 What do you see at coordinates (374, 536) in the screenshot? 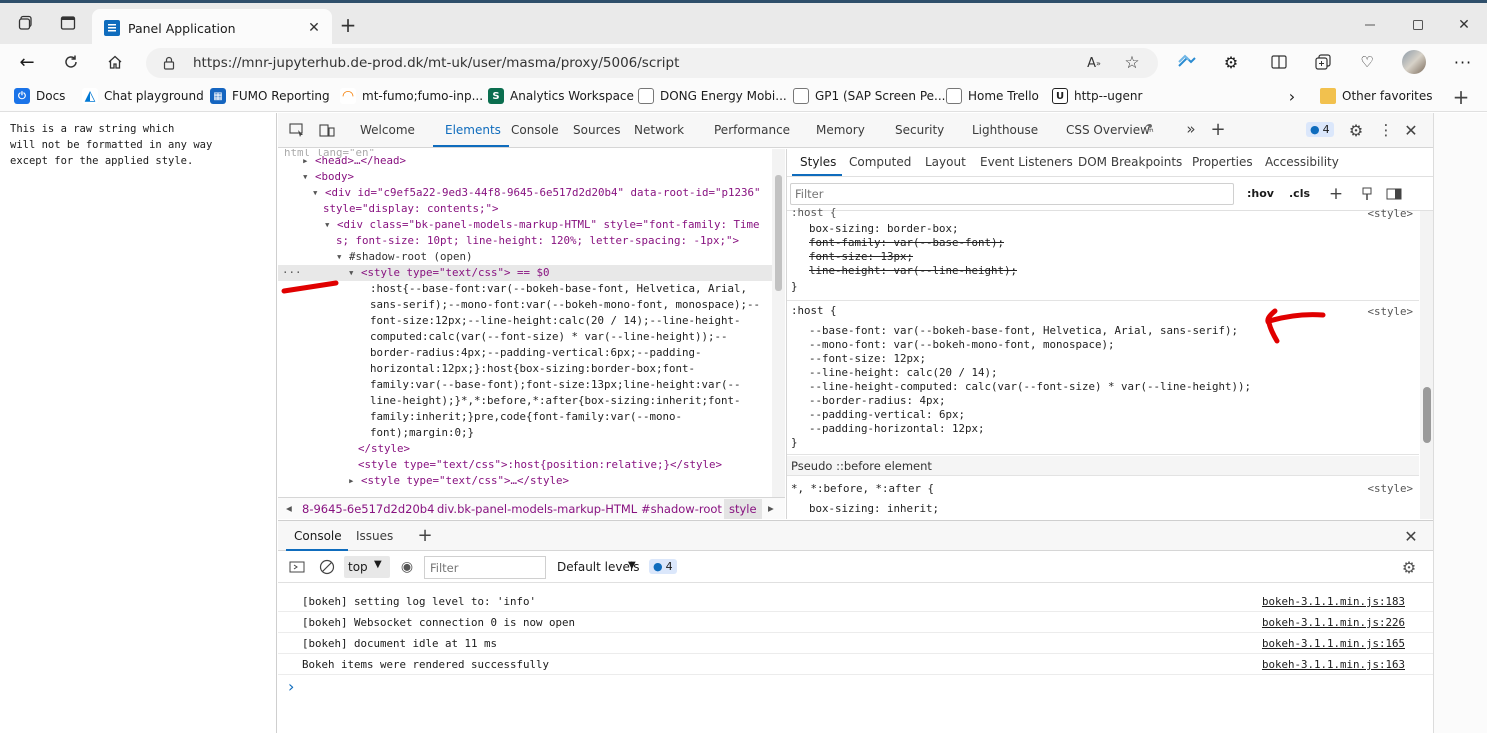
I see `drawer-tab-issues: Issues` at bounding box center [374, 536].